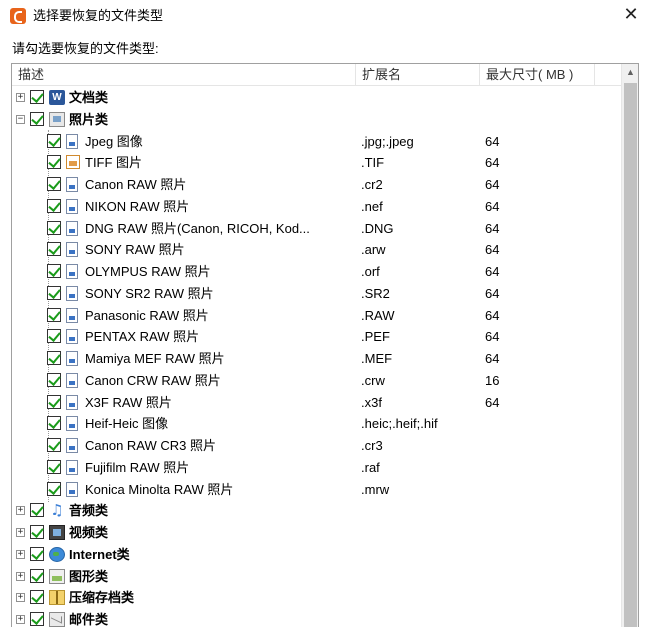 The height and width of the screenshot is (627, 650). Describe the element at coordinates (20, 619) in the screenshot. I see `expand-toggle-mail: +` at that location.